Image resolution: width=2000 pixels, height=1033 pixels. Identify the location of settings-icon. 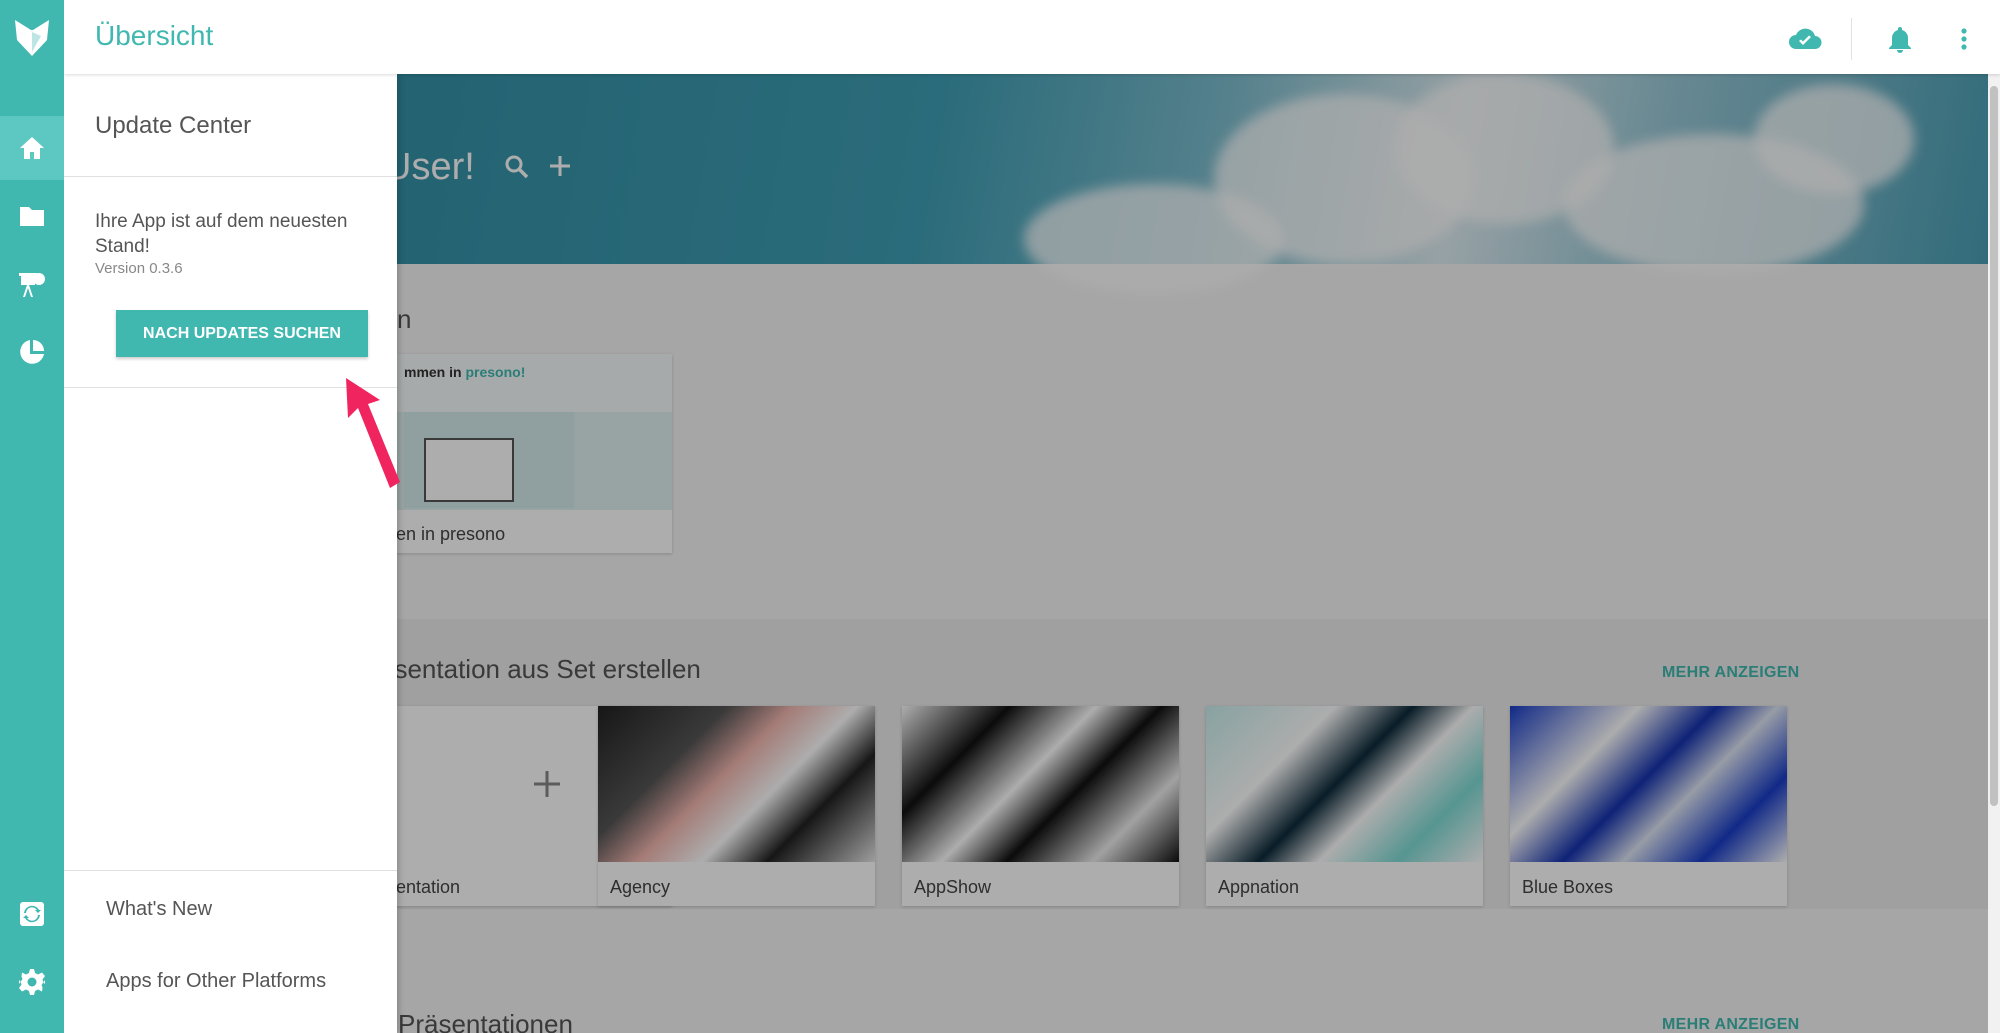
(32, 982).